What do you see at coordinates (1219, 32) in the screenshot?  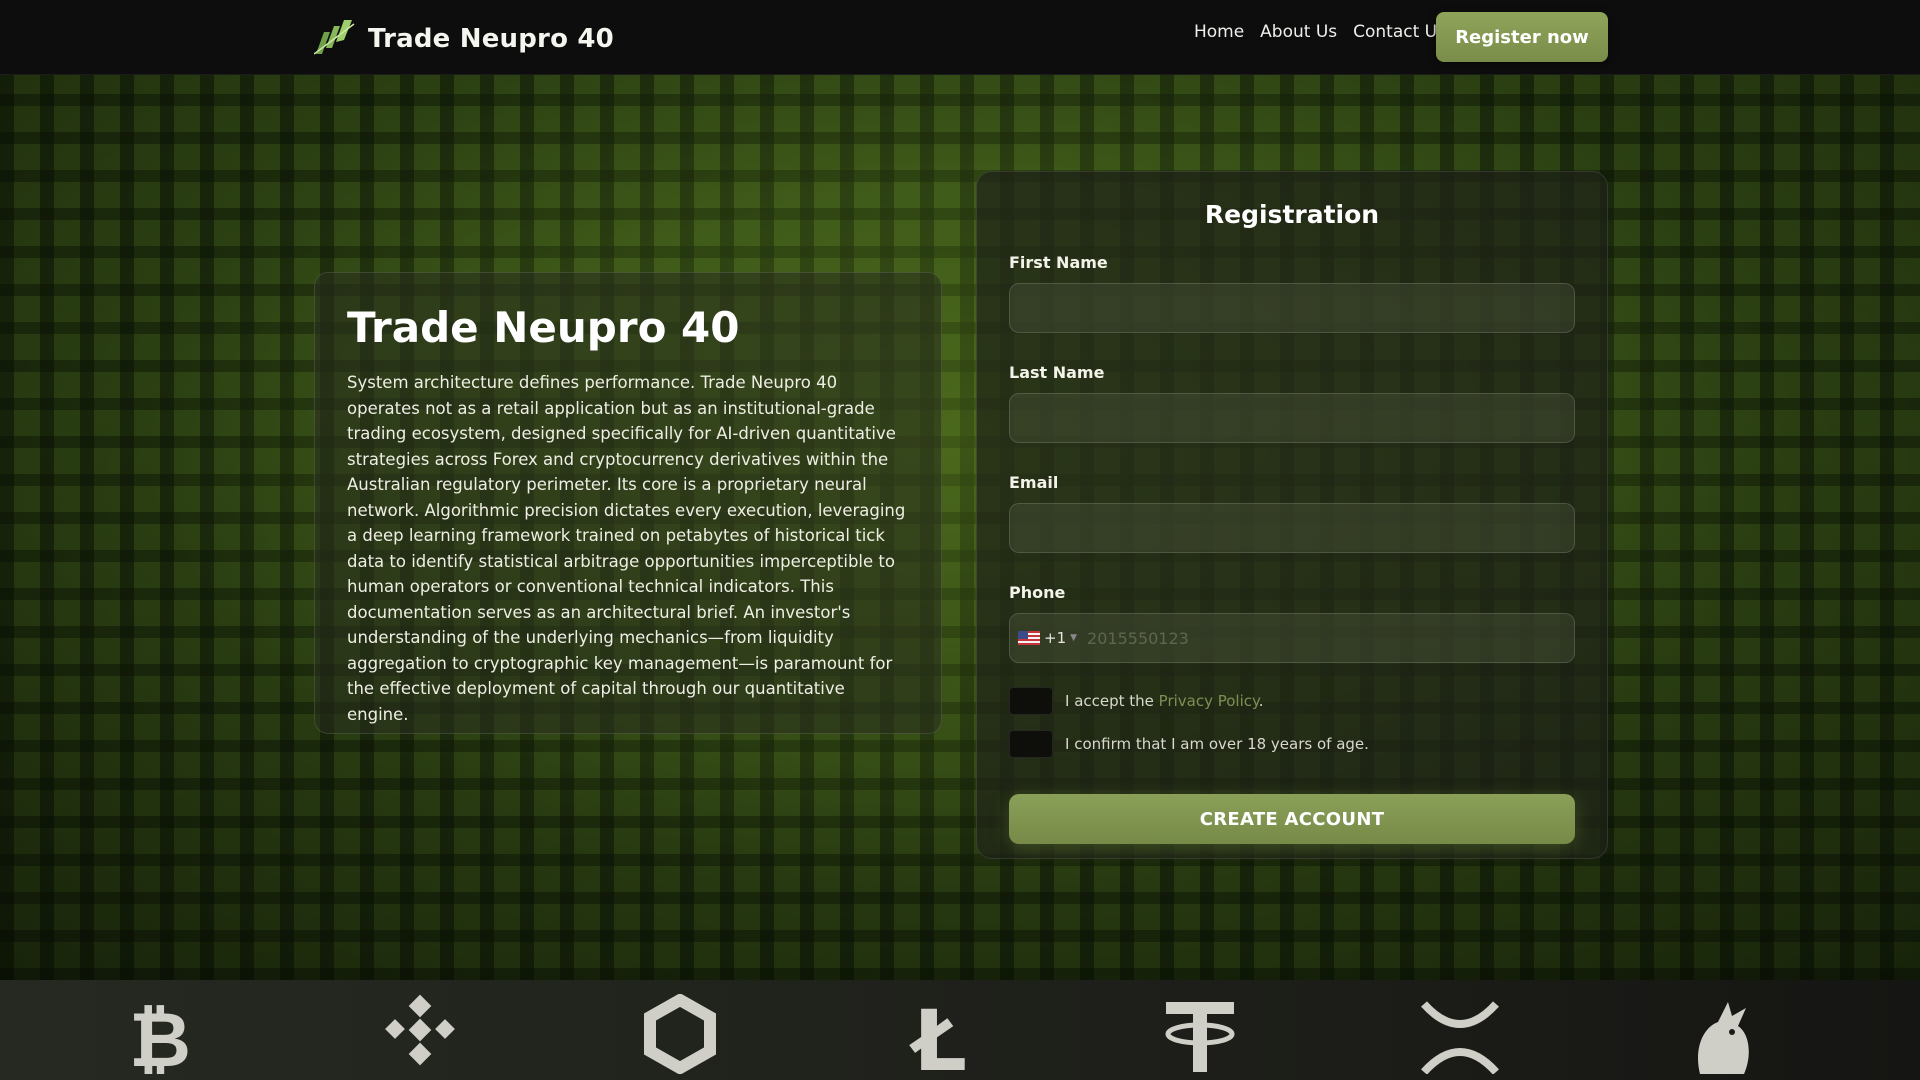 I see `nav-home: Home` at bounding box center [1219, 32].